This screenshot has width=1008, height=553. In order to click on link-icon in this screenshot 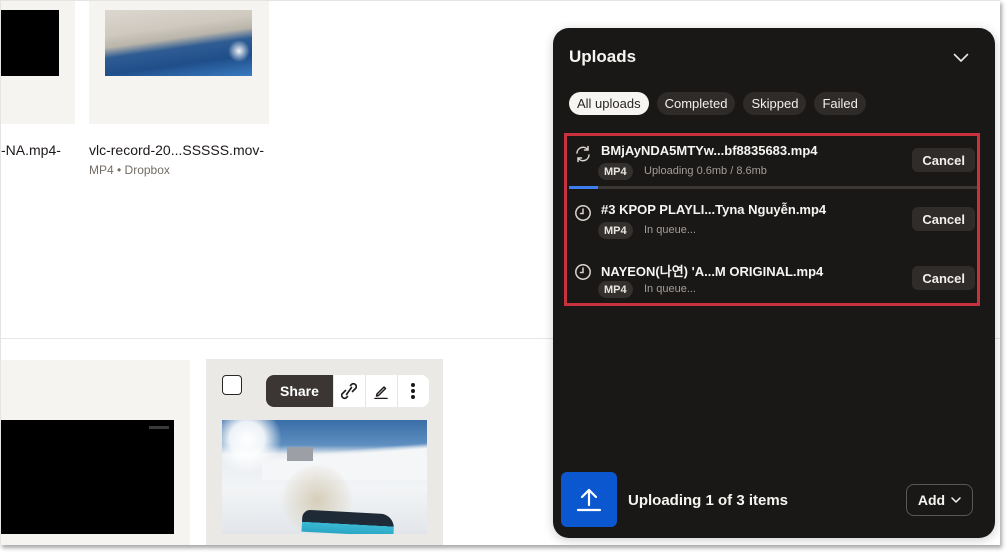, I will do `click(349, 391)`.